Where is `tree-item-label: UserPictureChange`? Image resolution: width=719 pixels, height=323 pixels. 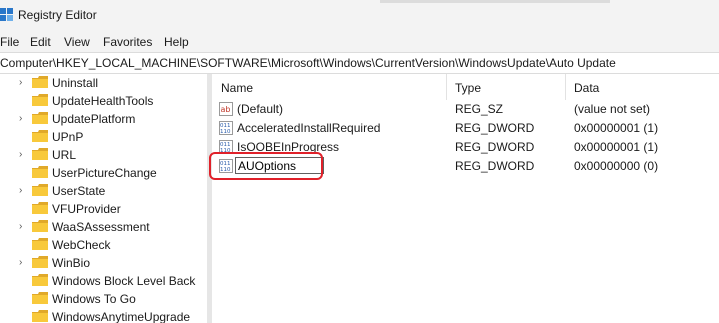
tree-item-label: UserPictureChange is located at coordinates (104, 173).